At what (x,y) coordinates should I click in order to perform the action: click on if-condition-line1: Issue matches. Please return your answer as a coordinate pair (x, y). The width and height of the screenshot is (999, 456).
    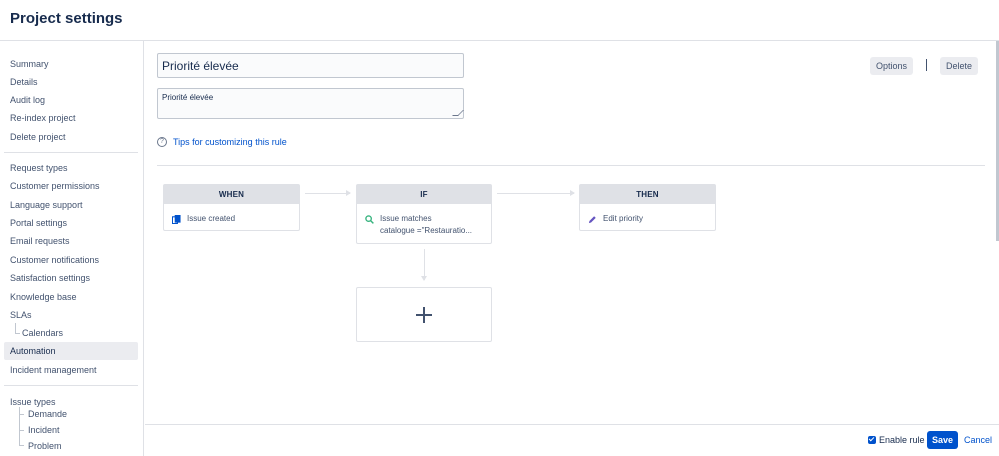
    Looking at the image, I should click on (406, 218).